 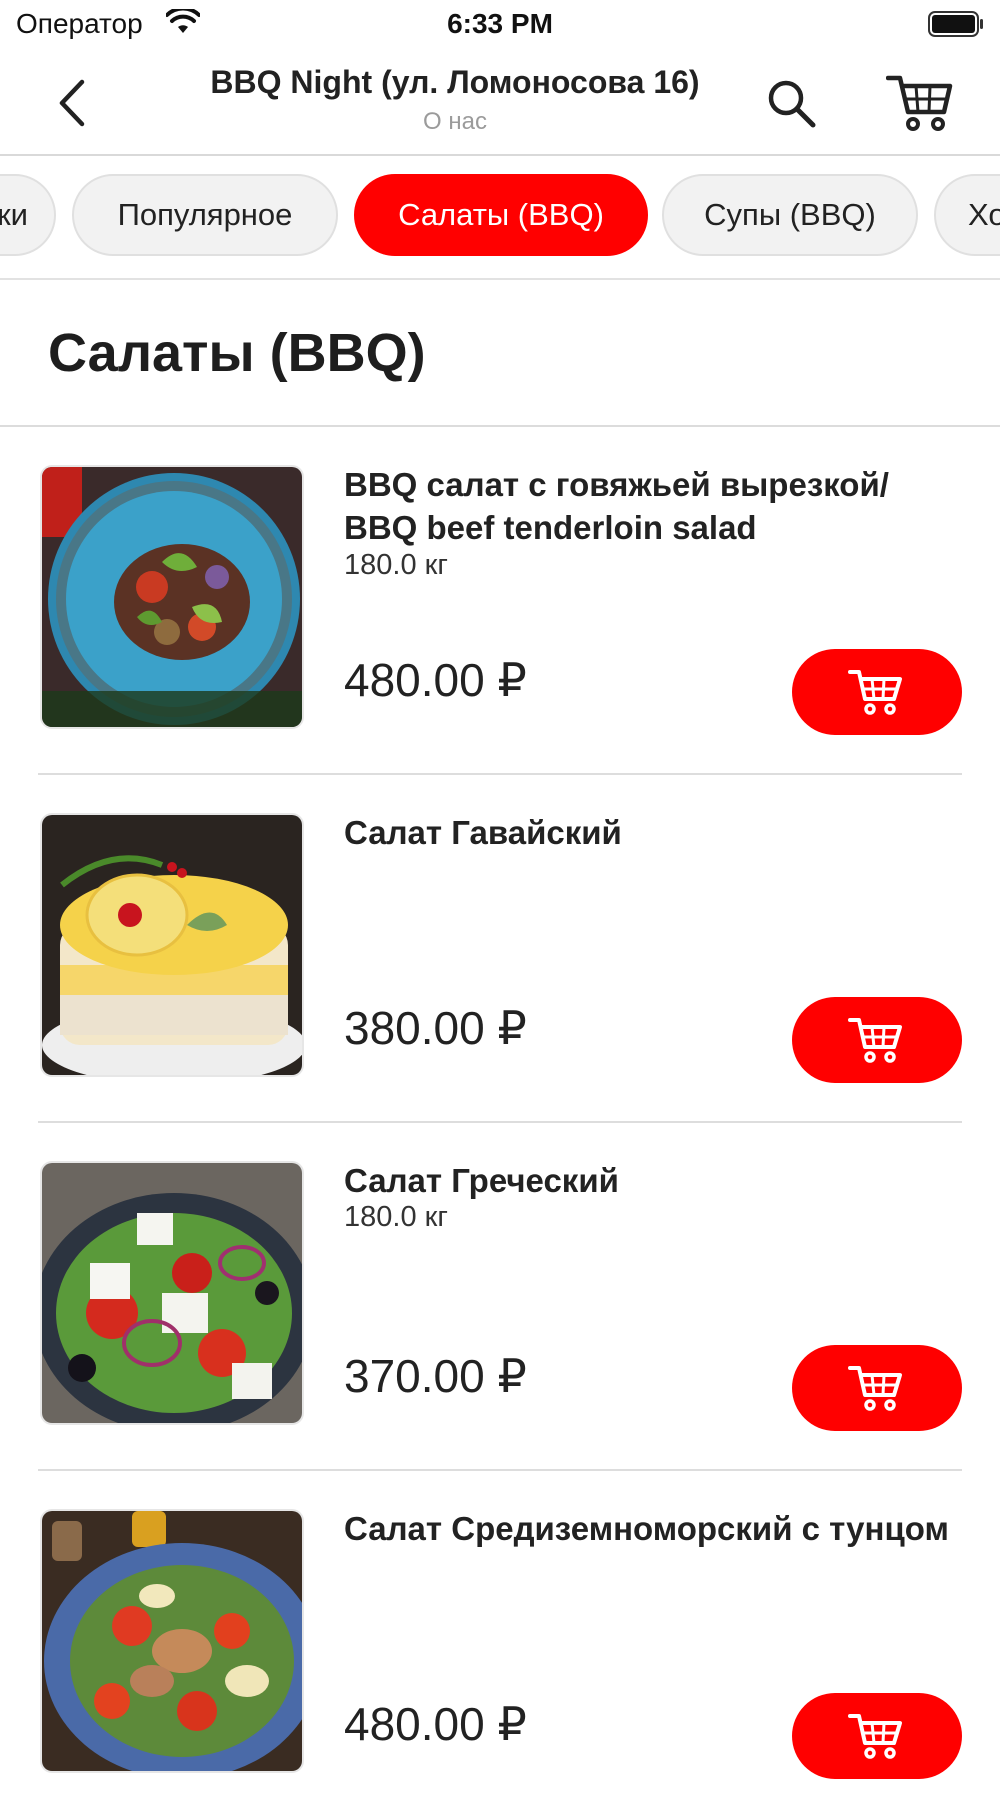 What do you see at coordinates (237, 353) in the screenshot?
I see `section-title: Салаты (BBQ)` at bounding box center [237, 353].